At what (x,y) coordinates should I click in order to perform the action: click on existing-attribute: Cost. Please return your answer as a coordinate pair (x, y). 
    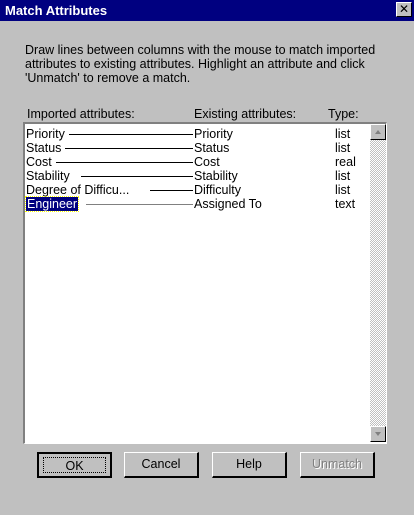
    Looking at the image, I should click on (207, 162).